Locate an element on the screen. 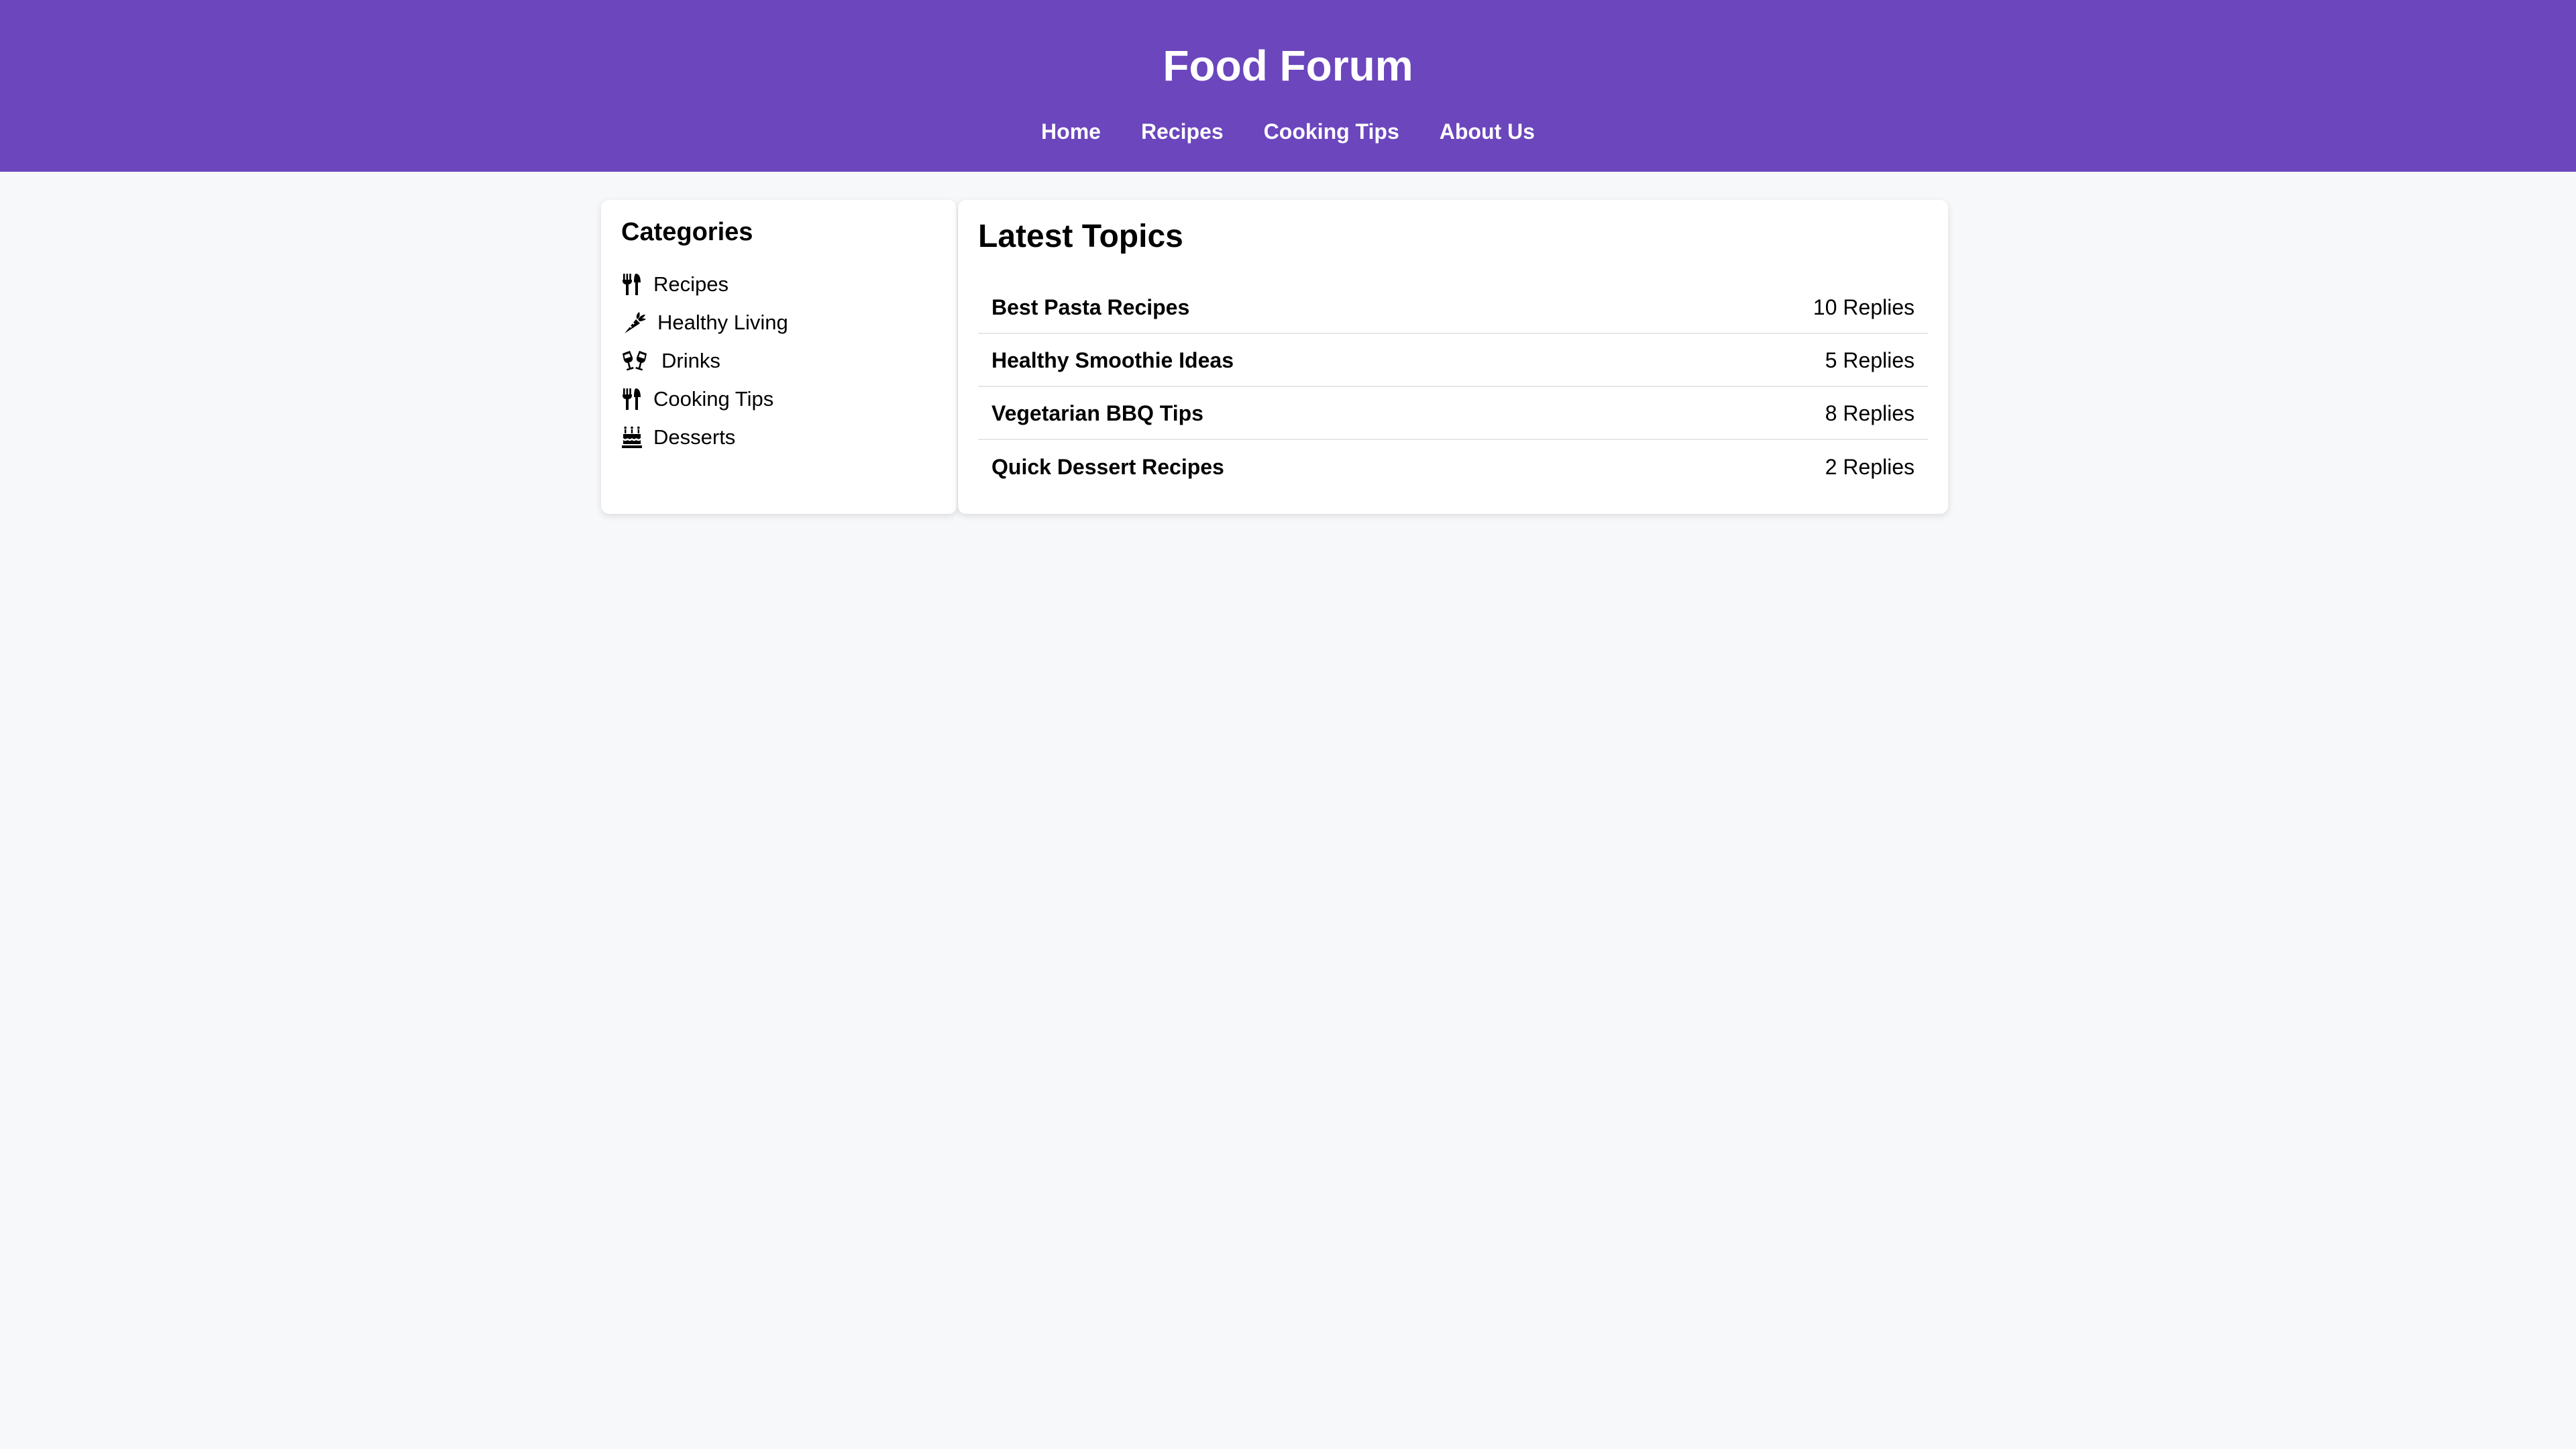 This screenshot has width=2576, height=1449. categories-title: Categories is located at coordinates (687, 232).